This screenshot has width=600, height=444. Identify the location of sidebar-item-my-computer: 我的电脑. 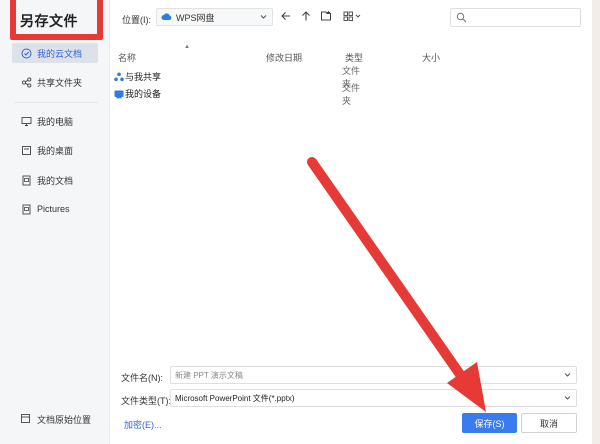
(55, 121).